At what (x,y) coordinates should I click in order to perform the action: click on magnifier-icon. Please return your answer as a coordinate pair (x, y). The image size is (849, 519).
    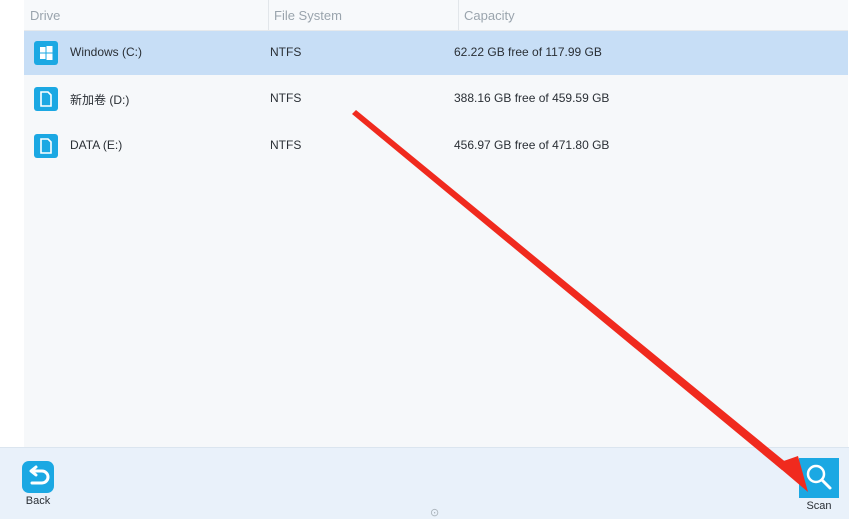
    Looking at the image, I should click on (819, 478).